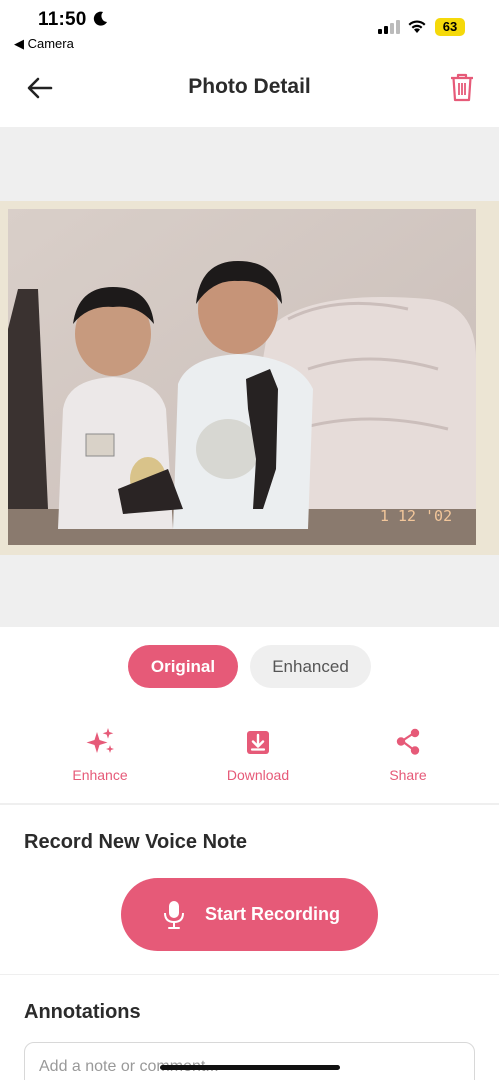 This screenshot has width=499, height=1080. What do you see at coordinates (417, 26) in the screenshot?
I see `wifi-icon` at bounding box center [417, 26].